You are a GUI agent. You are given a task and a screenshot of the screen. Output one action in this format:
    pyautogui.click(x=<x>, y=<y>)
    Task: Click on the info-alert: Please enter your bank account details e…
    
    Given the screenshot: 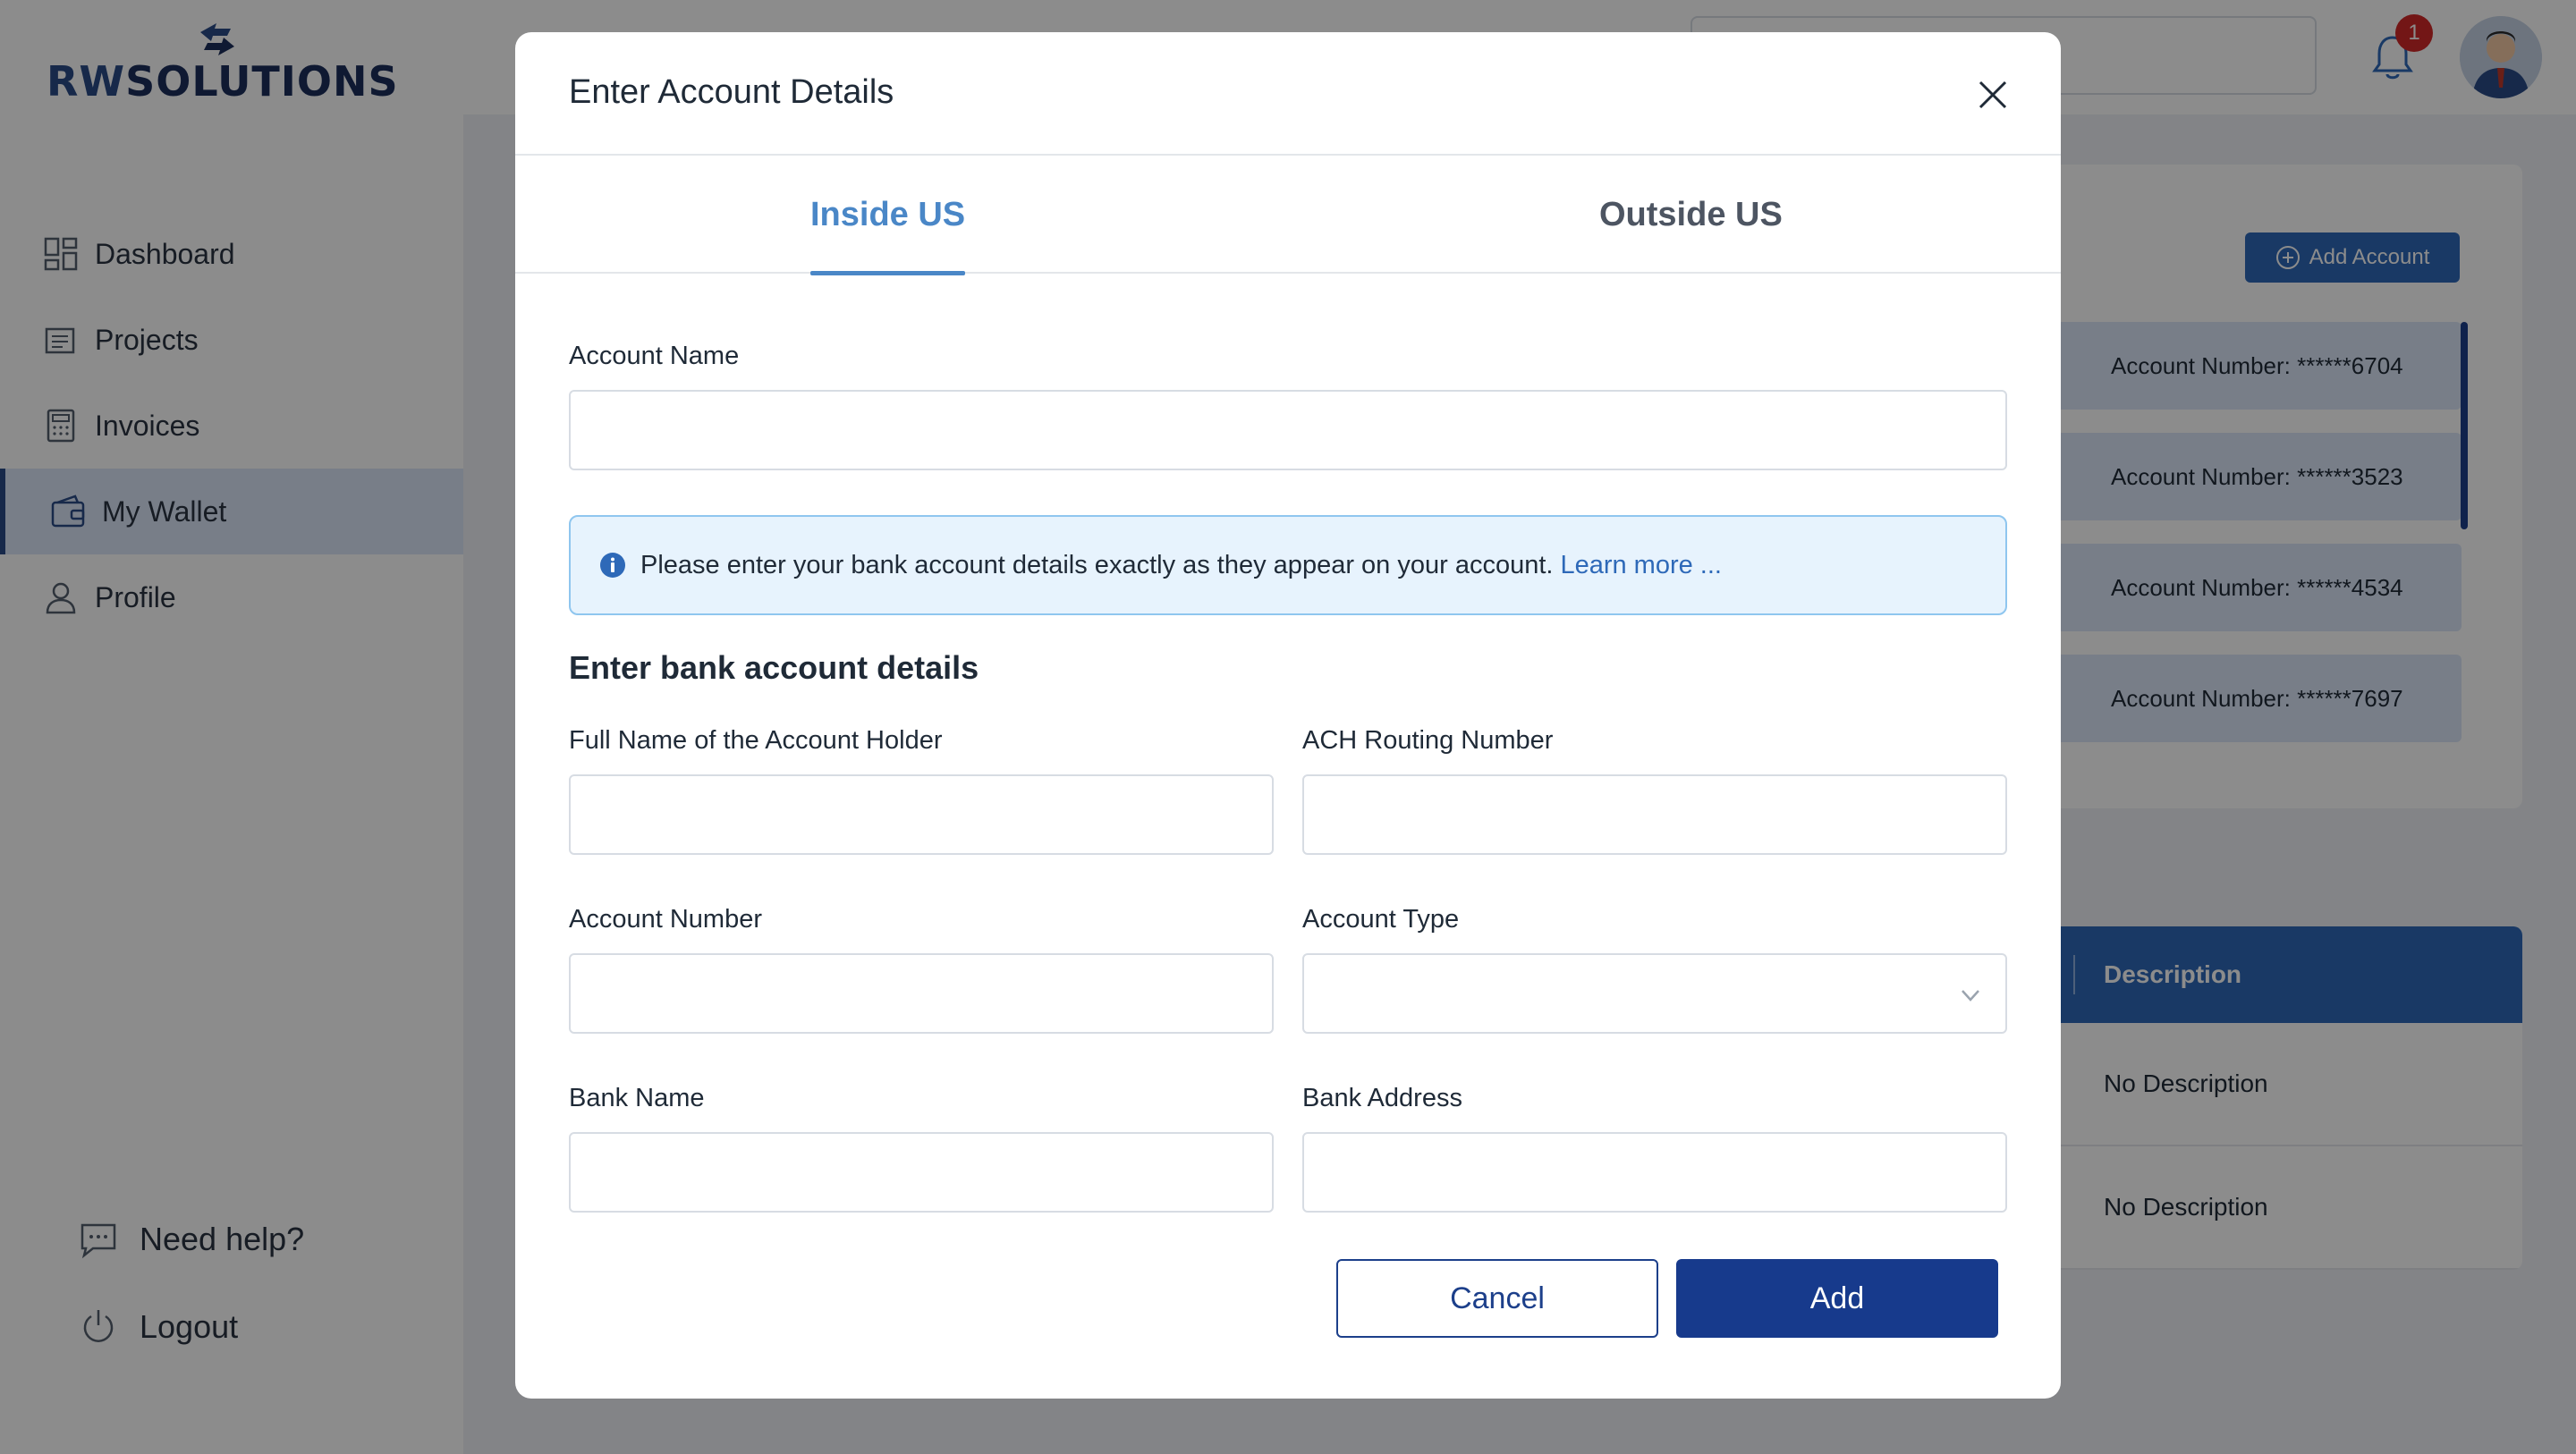 What is the action you would take?
    pyautogui.click(x=1288, y=565)
    